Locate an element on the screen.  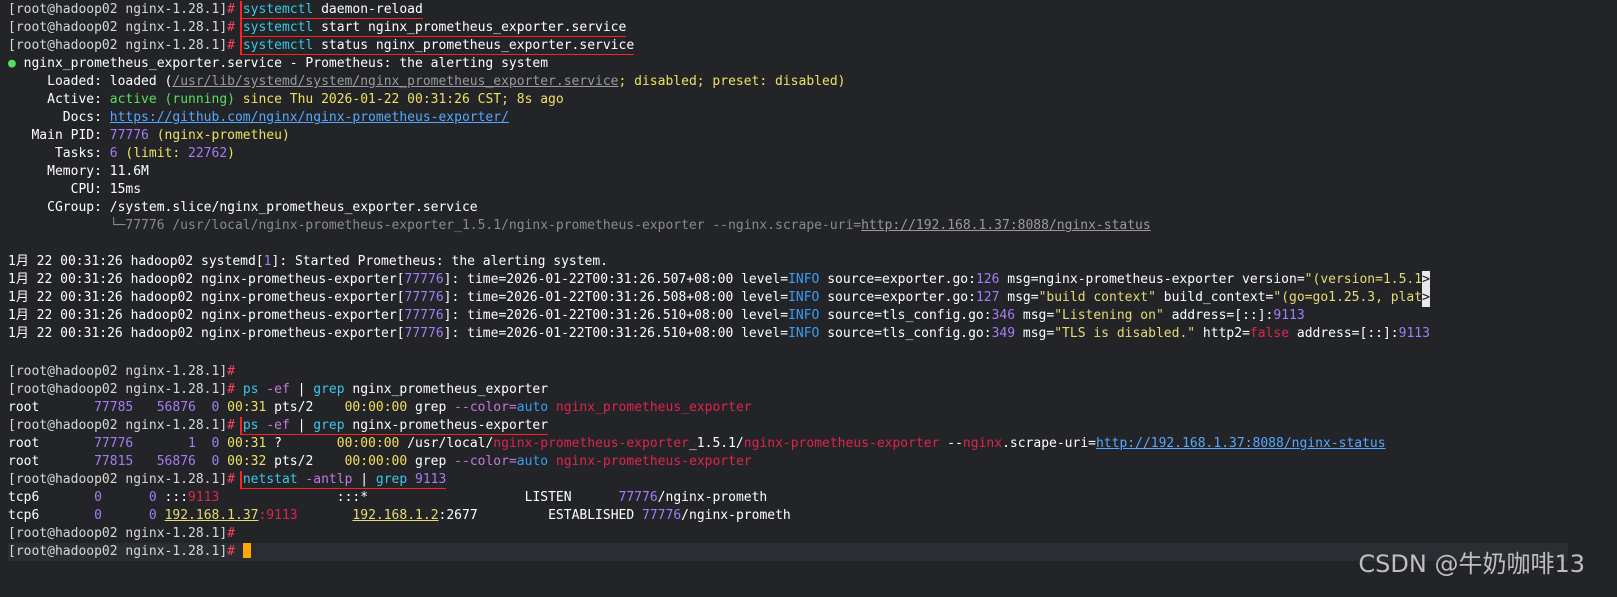
cmd-pipe: | is located at coordinates (301, 425).